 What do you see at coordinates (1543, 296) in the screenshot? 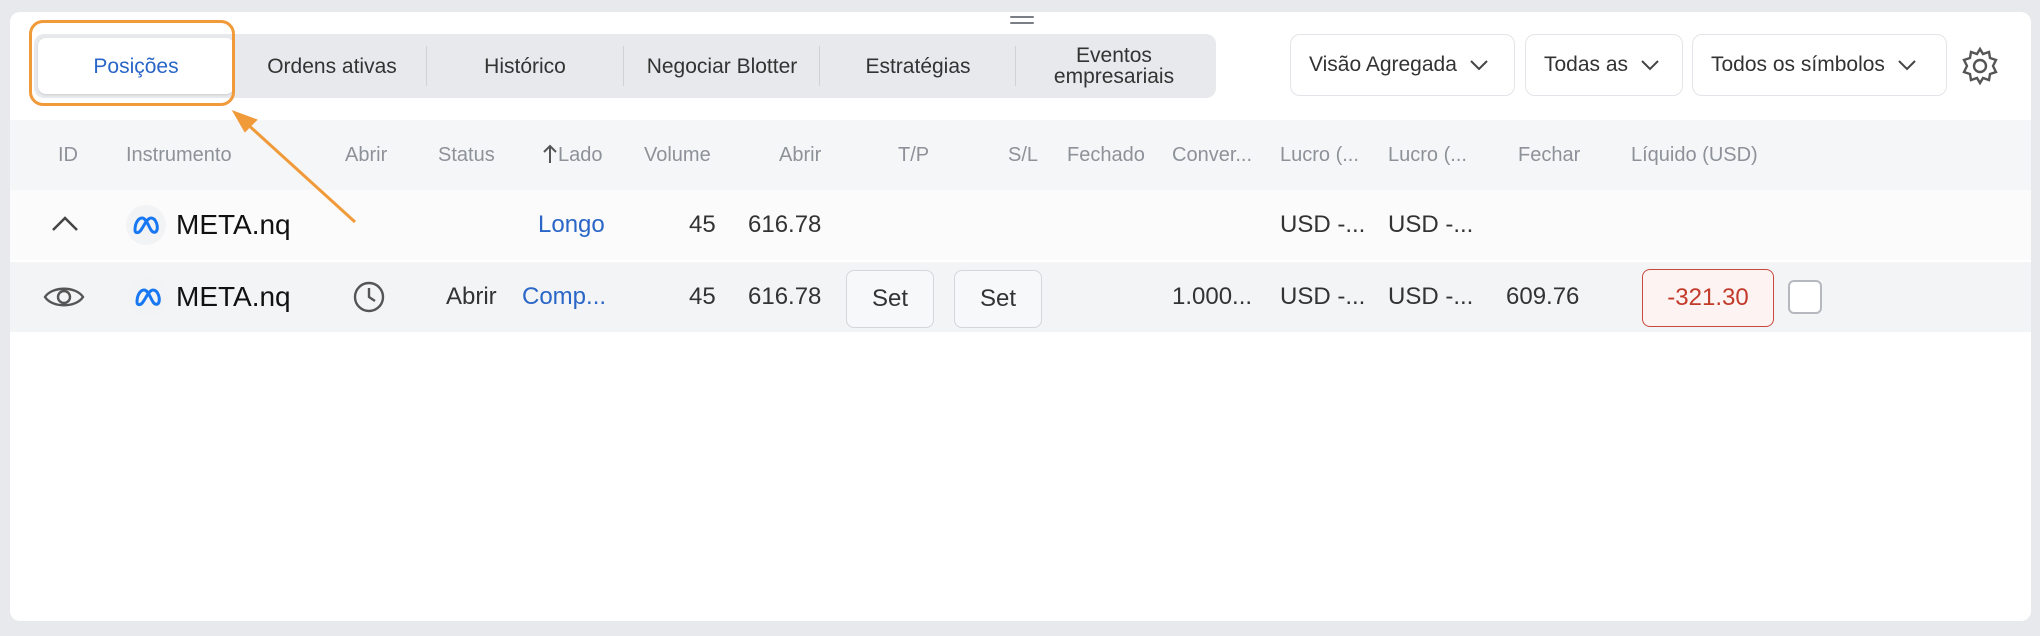
I see `close-price-value: 609.76` at bounding box center [1543, 296].